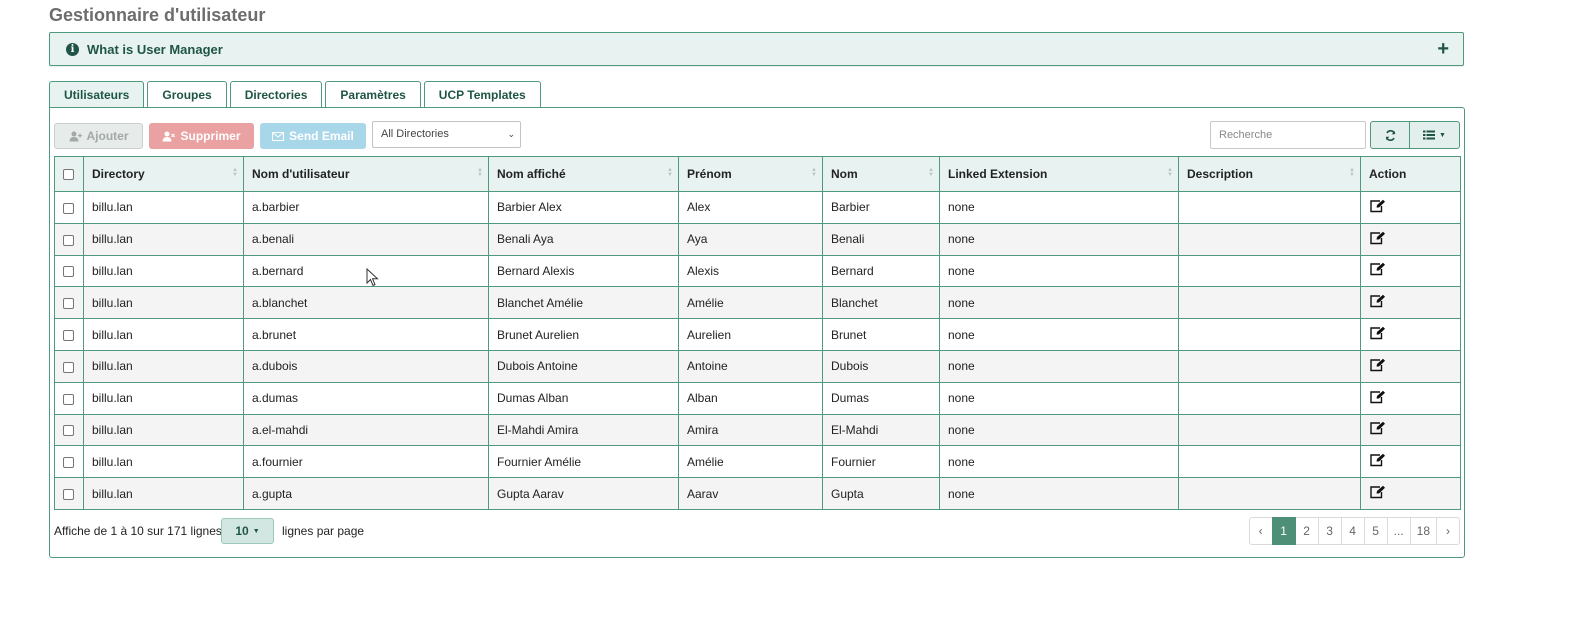 The width and height of the screenshot is (1582, 633). Describe the element at coordinates (583, 430) in the screenshot. I see `cell-display-name: El-Mahdi Amira` at that location.